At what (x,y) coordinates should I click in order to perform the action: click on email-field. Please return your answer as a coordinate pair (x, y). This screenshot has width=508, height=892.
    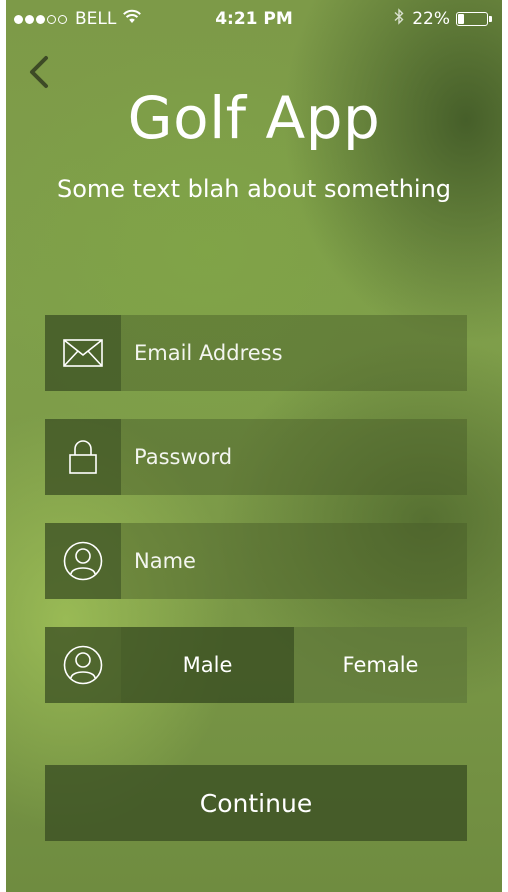
    Looking at the image, I should click on (256, 353).